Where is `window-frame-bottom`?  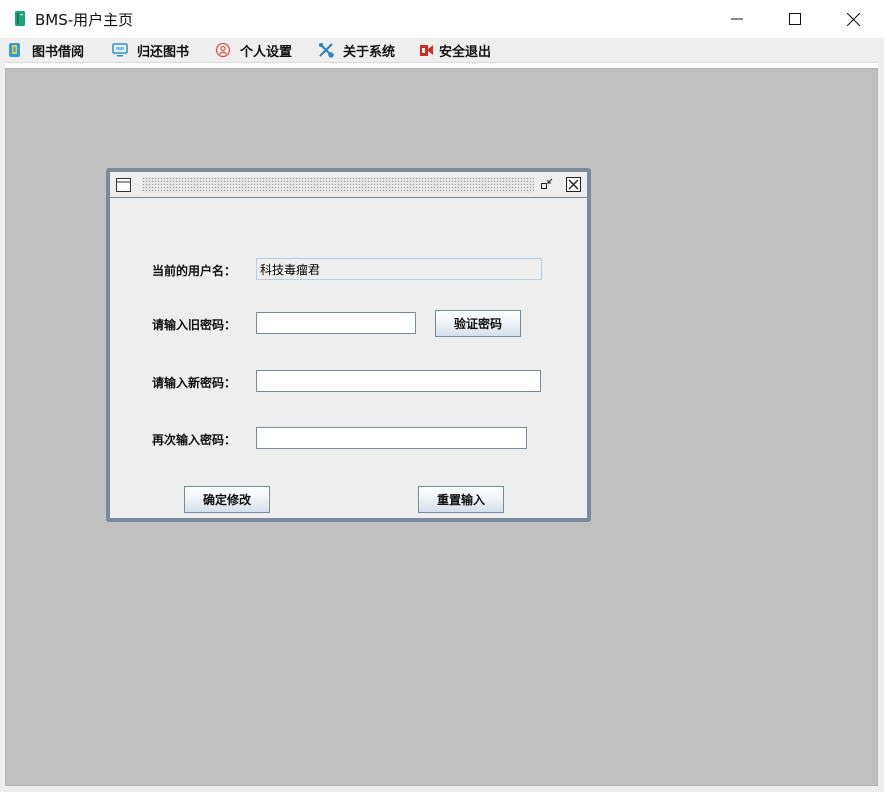 window-frame-bottom is located at coordinates (442, 789).